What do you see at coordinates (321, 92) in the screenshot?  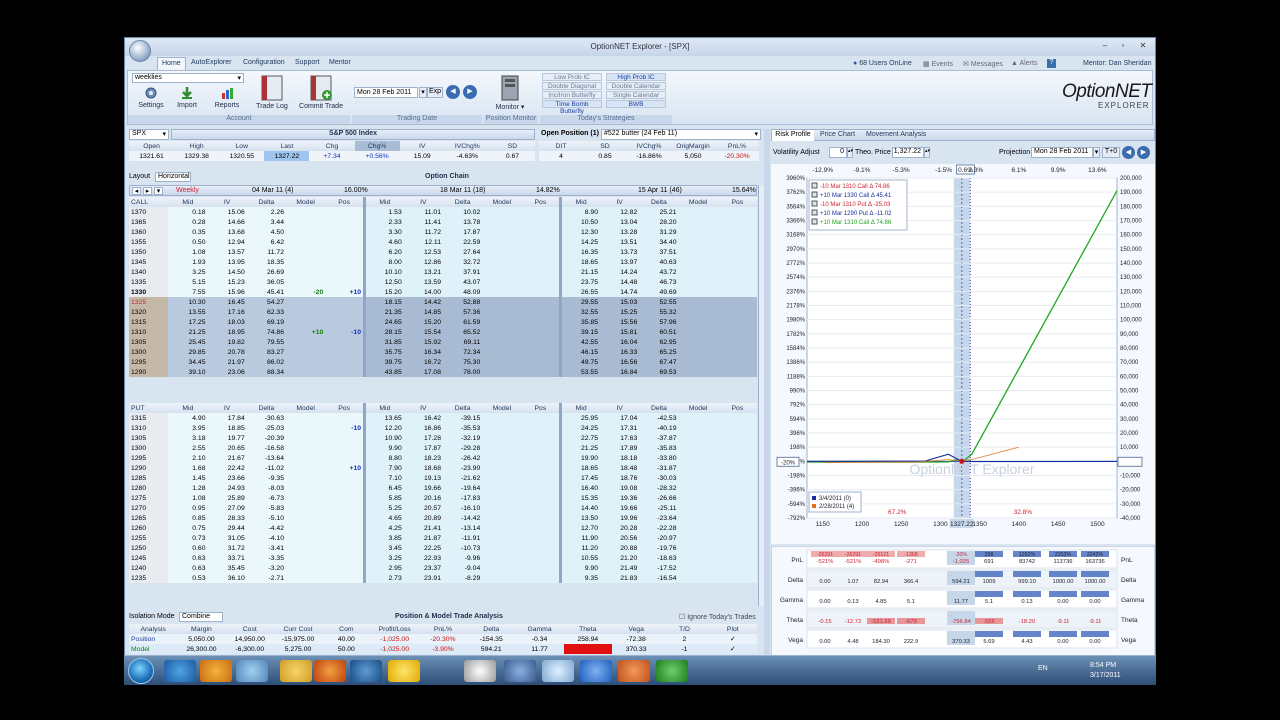 I see `commit-trade-button: Commit Trade` at bounding box center [321, 92].